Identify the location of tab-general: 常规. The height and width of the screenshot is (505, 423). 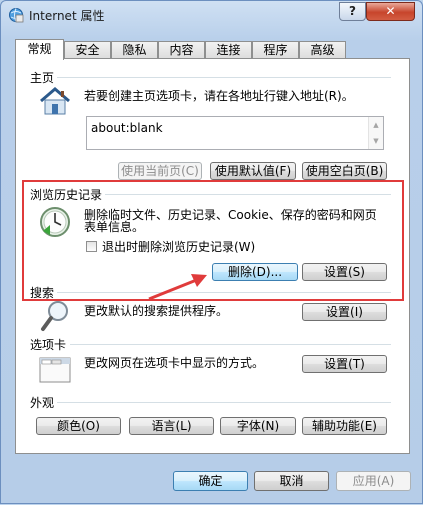
(39, 49).